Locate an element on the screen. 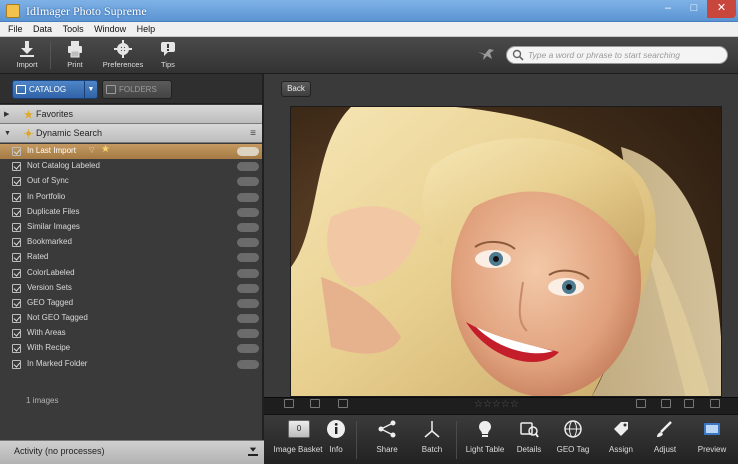 This screenshot has height=464, width=738. crop-icon is located at coordinates (689, 403).